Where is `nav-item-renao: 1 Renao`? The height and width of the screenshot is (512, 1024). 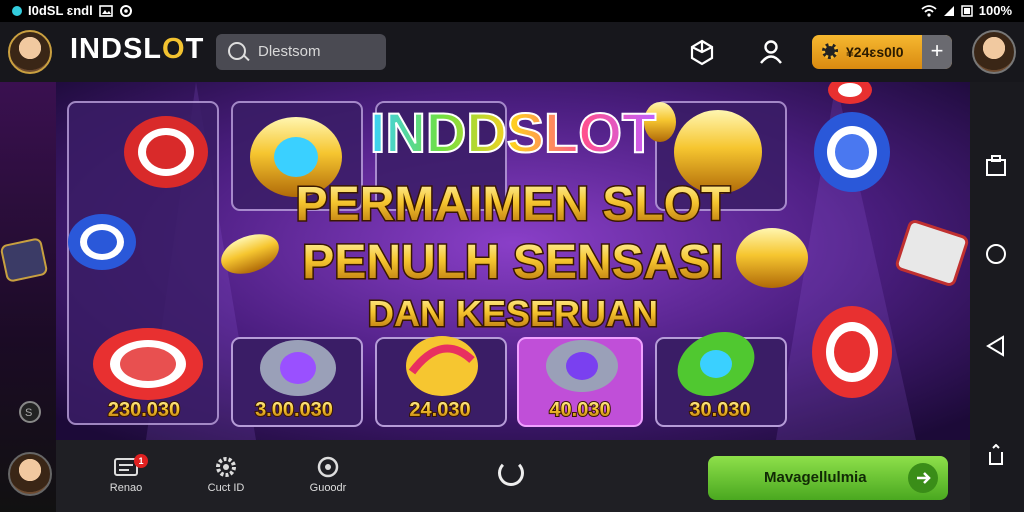 nav-item-renao: 1 Renao is located at coordinates (126, 474).